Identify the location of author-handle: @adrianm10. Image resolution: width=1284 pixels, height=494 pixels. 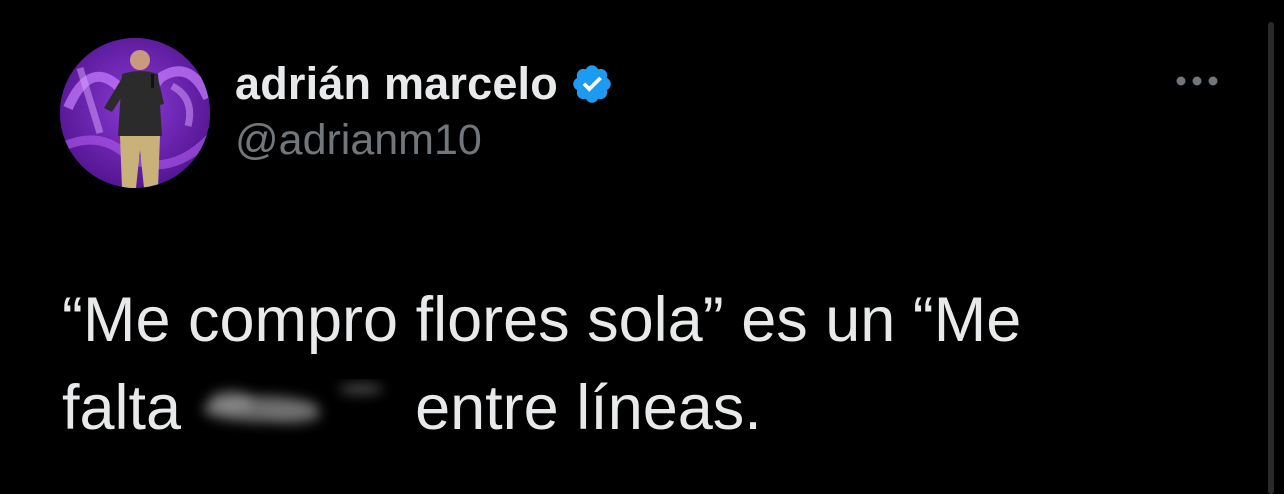
(424, 140).